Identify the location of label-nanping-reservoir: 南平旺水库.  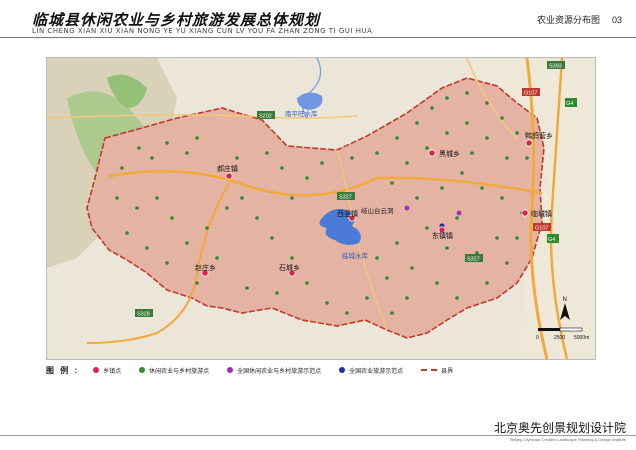
(301, 113).